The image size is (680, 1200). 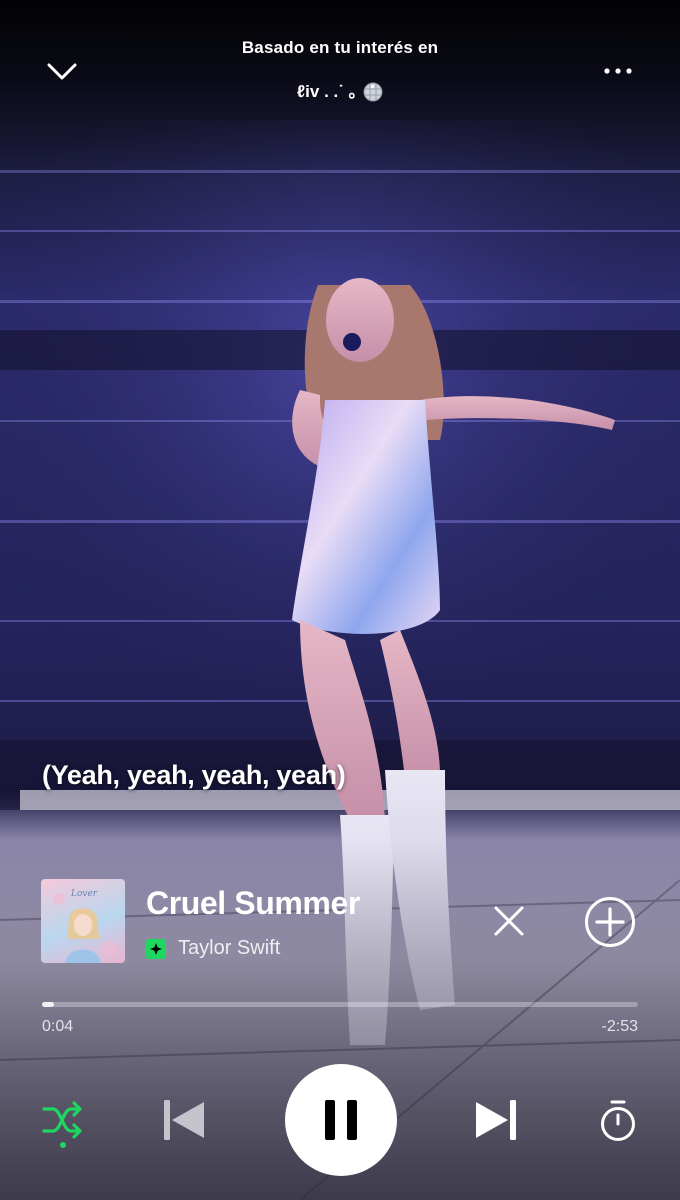 I want to click on track-title: Cruel Summer, so click(x=253, y=903).